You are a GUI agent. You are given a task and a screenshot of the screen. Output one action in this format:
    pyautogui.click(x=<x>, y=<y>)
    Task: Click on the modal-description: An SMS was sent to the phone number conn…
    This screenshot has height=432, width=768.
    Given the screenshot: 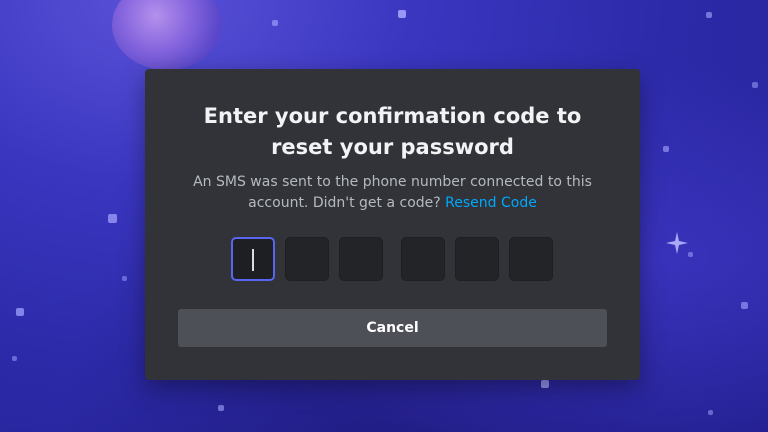 What is the action you would take?
    pyautogui.click(x=392, y=193)
    